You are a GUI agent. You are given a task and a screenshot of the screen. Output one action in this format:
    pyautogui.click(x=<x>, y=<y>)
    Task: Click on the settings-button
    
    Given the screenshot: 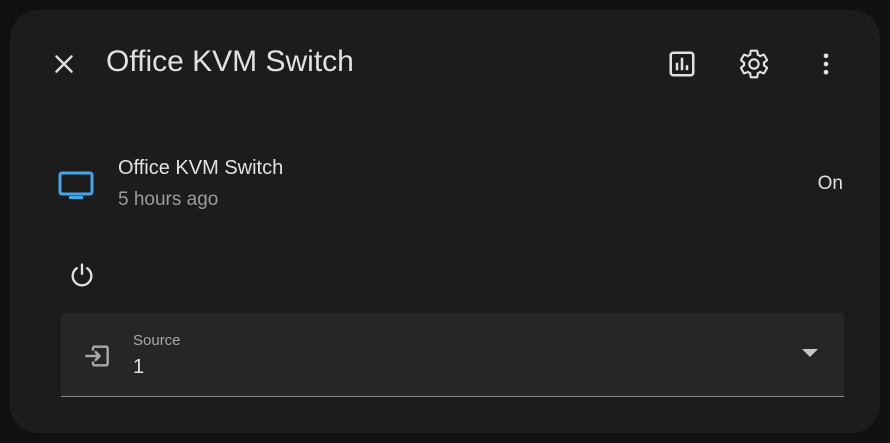 What is the action you would take?
    pyautogui.click(x=754, y=64)
    